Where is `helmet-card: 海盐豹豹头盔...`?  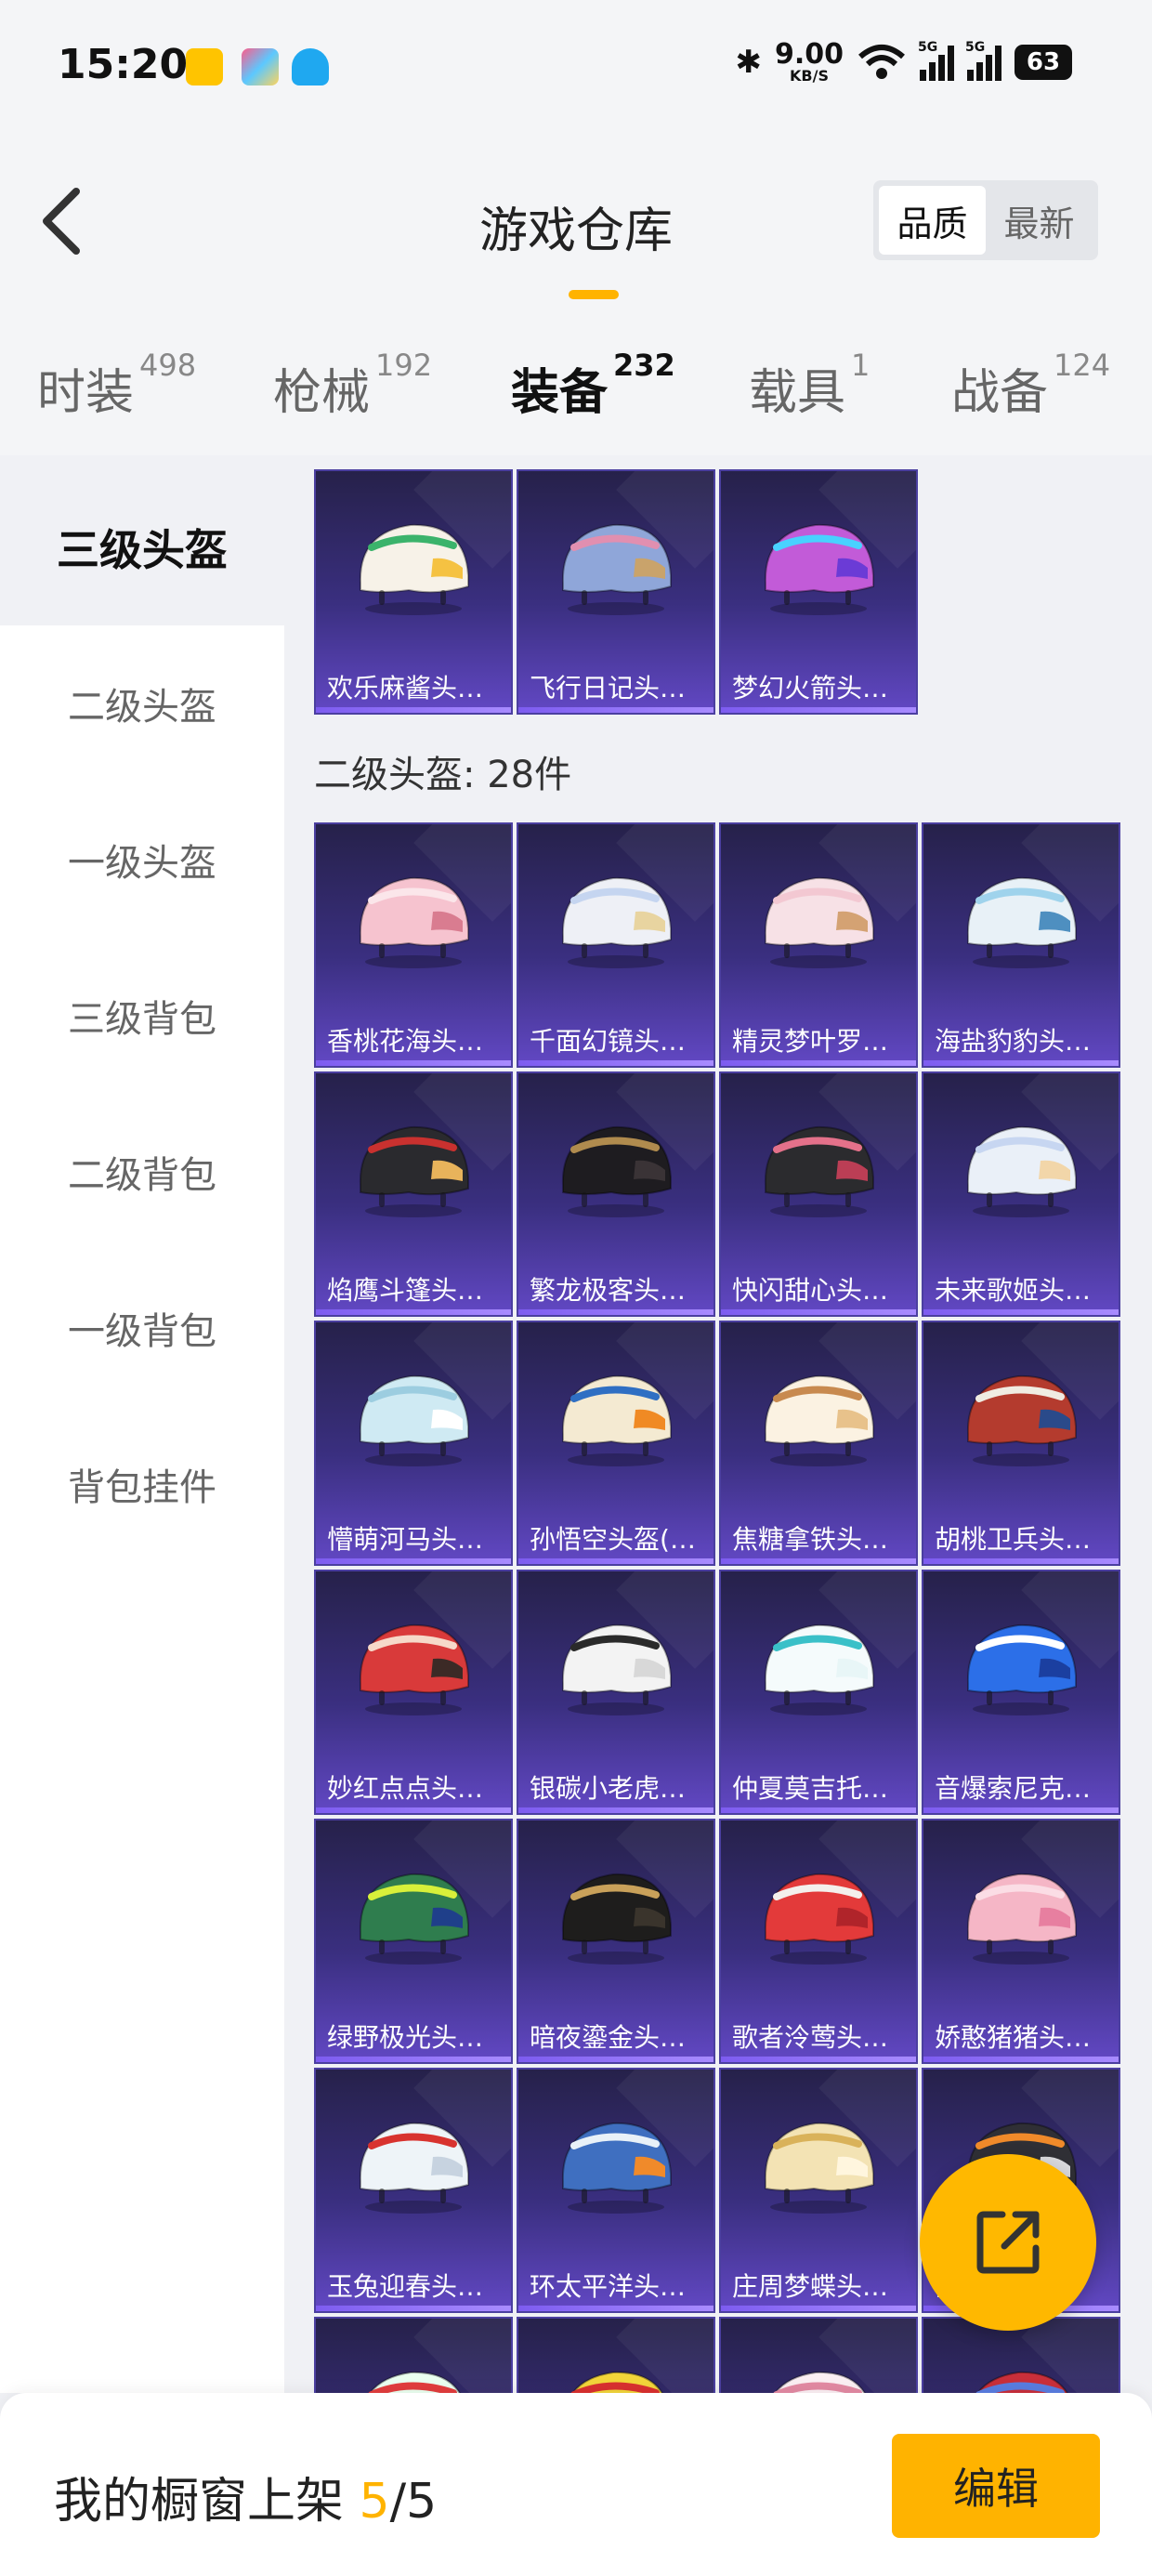 helmet-card: 海盐豹豹头盔... is located at coordinates (1021, 945).